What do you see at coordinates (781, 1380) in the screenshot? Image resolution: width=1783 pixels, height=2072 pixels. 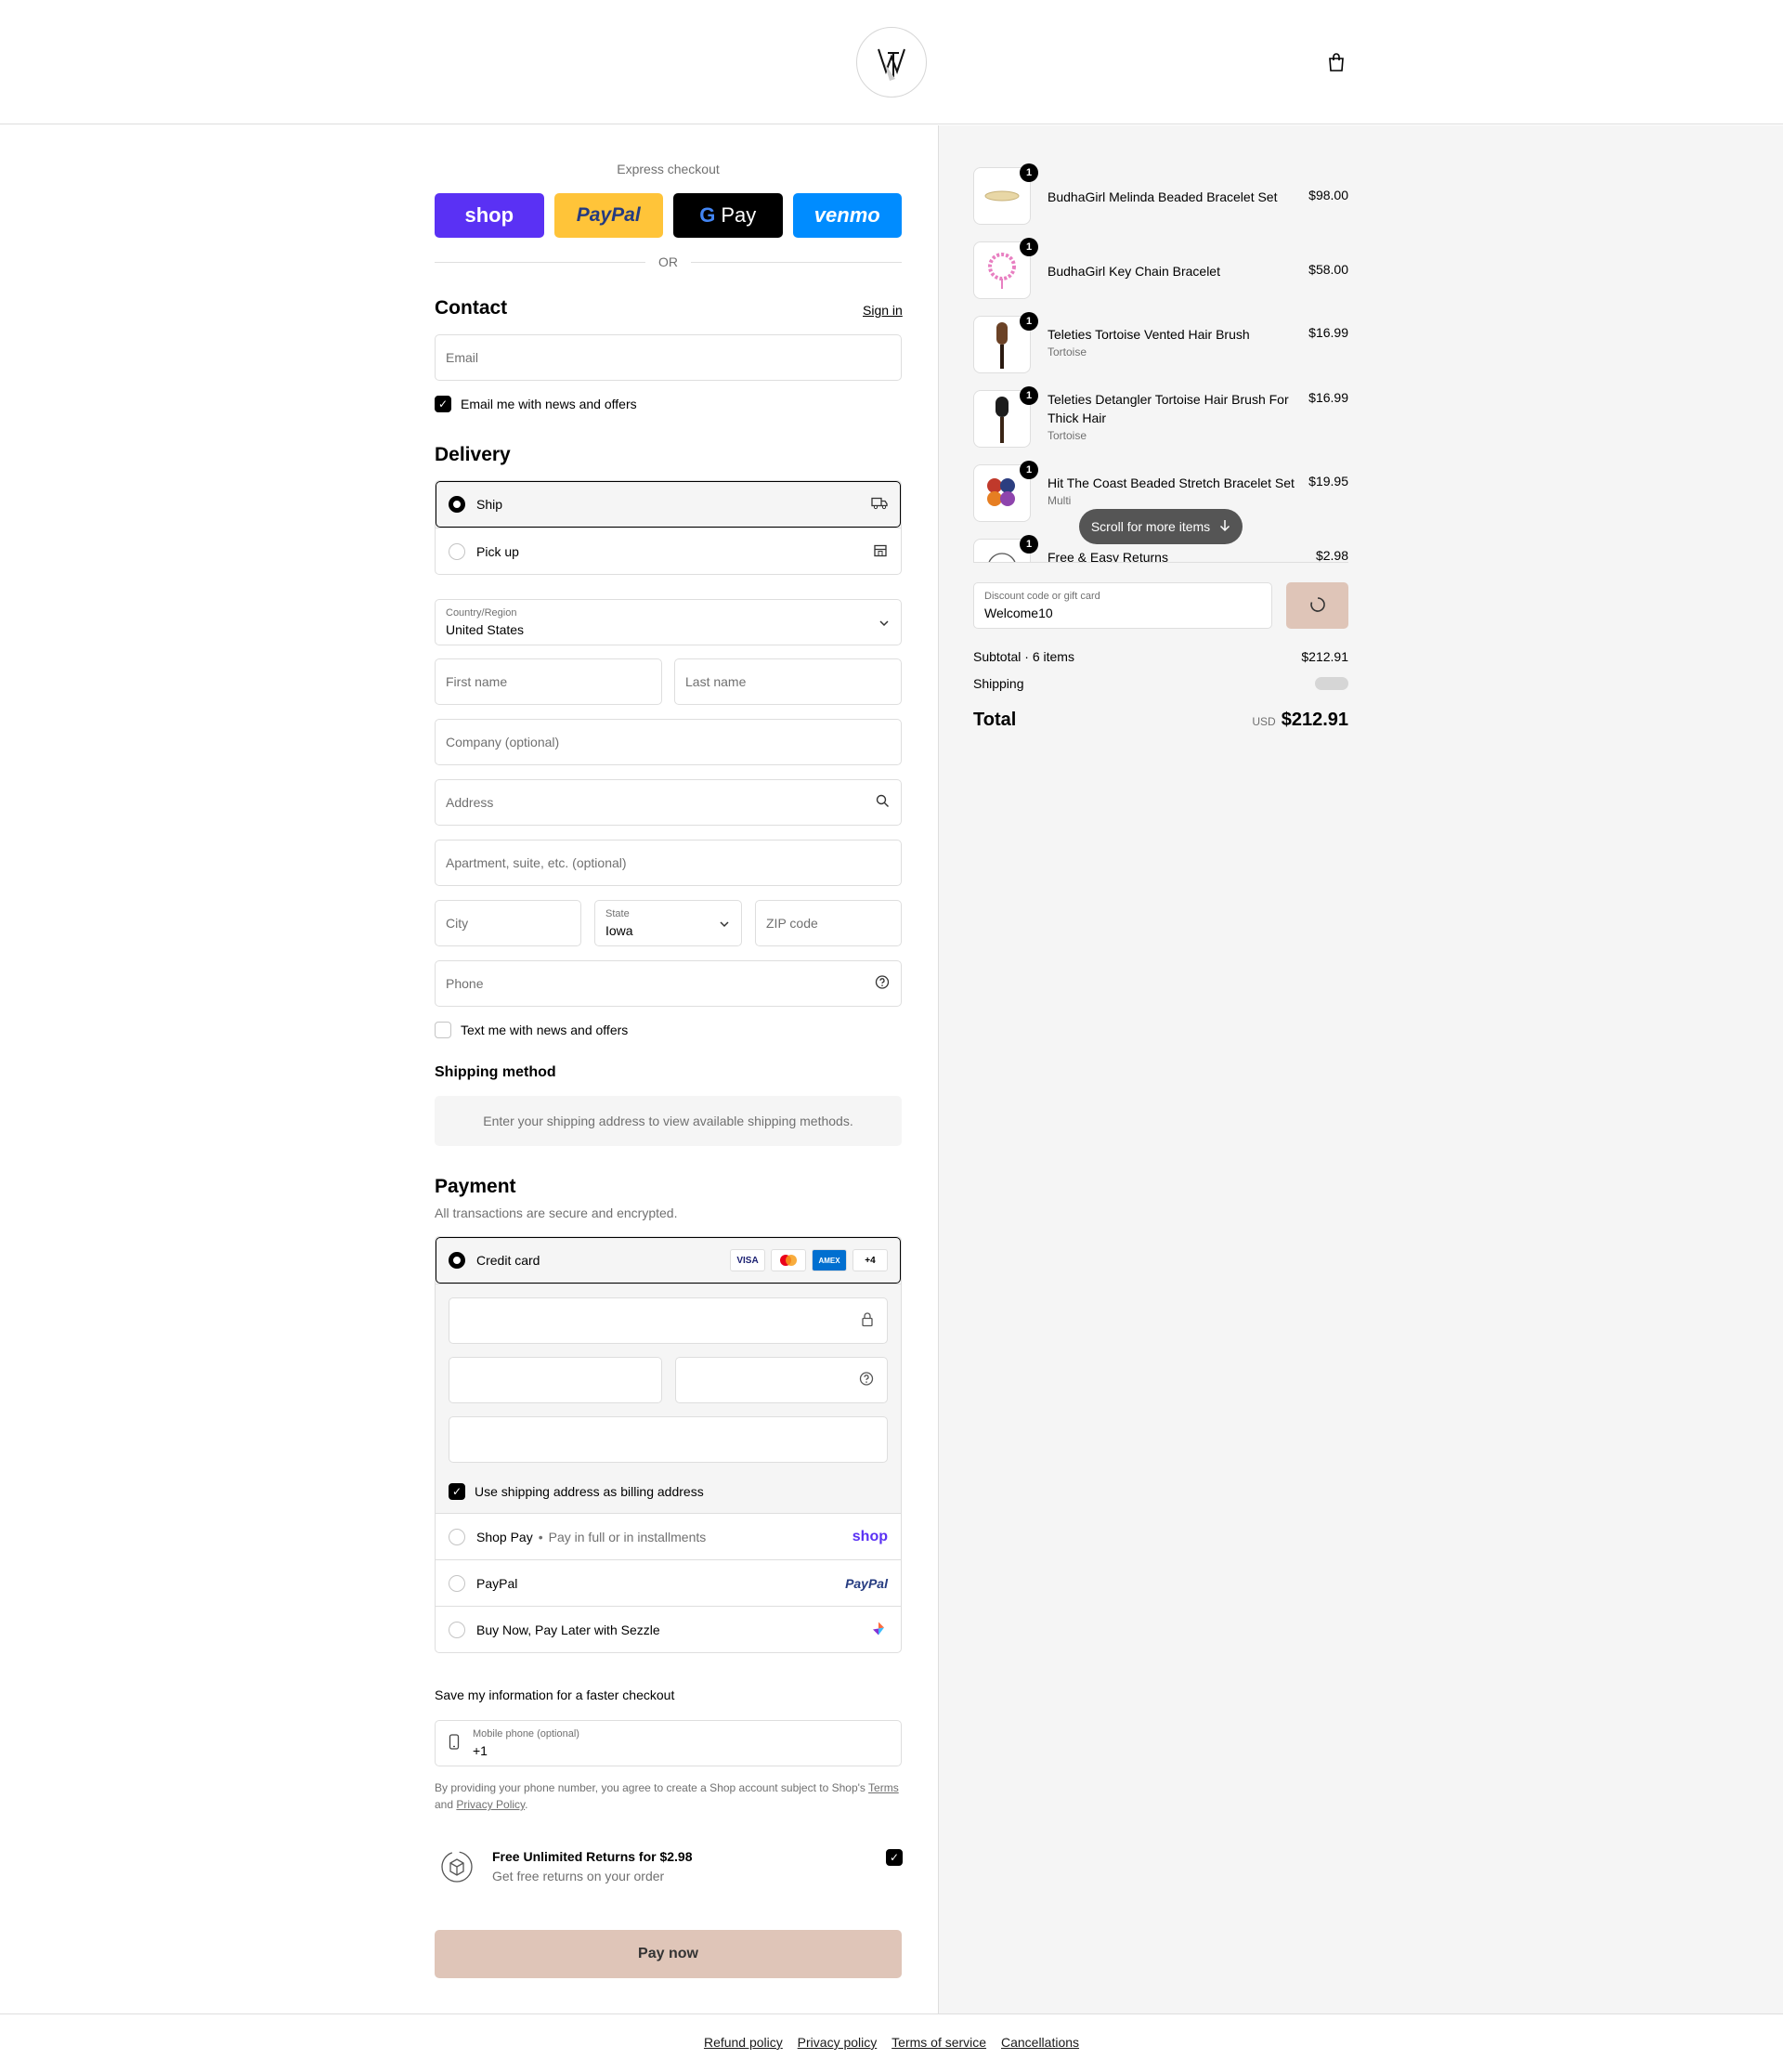 I see `security-code-field` at bounding box center [781, 1380].